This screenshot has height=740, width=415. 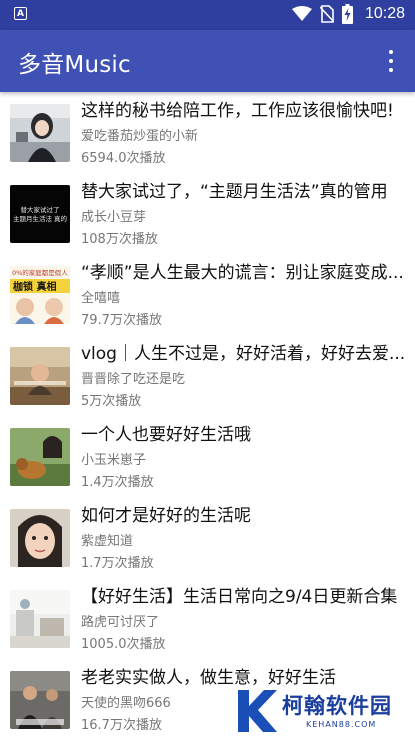 I want to click on thumbnail-image: 0%的家庭都是假人 枷锁 真相, so click(x=40, y=295).